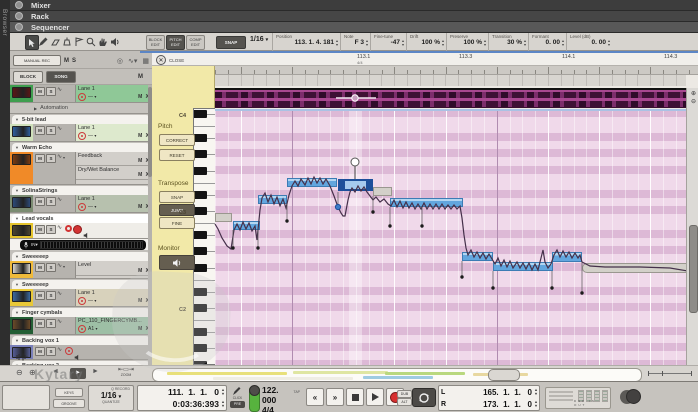 The width and height of the screenshot is (698, 412). Describe the element at coordinates (126, 372) in the screenshot. I see `zoom-widget: ⇤▭⇥ ZOOM` at that location.